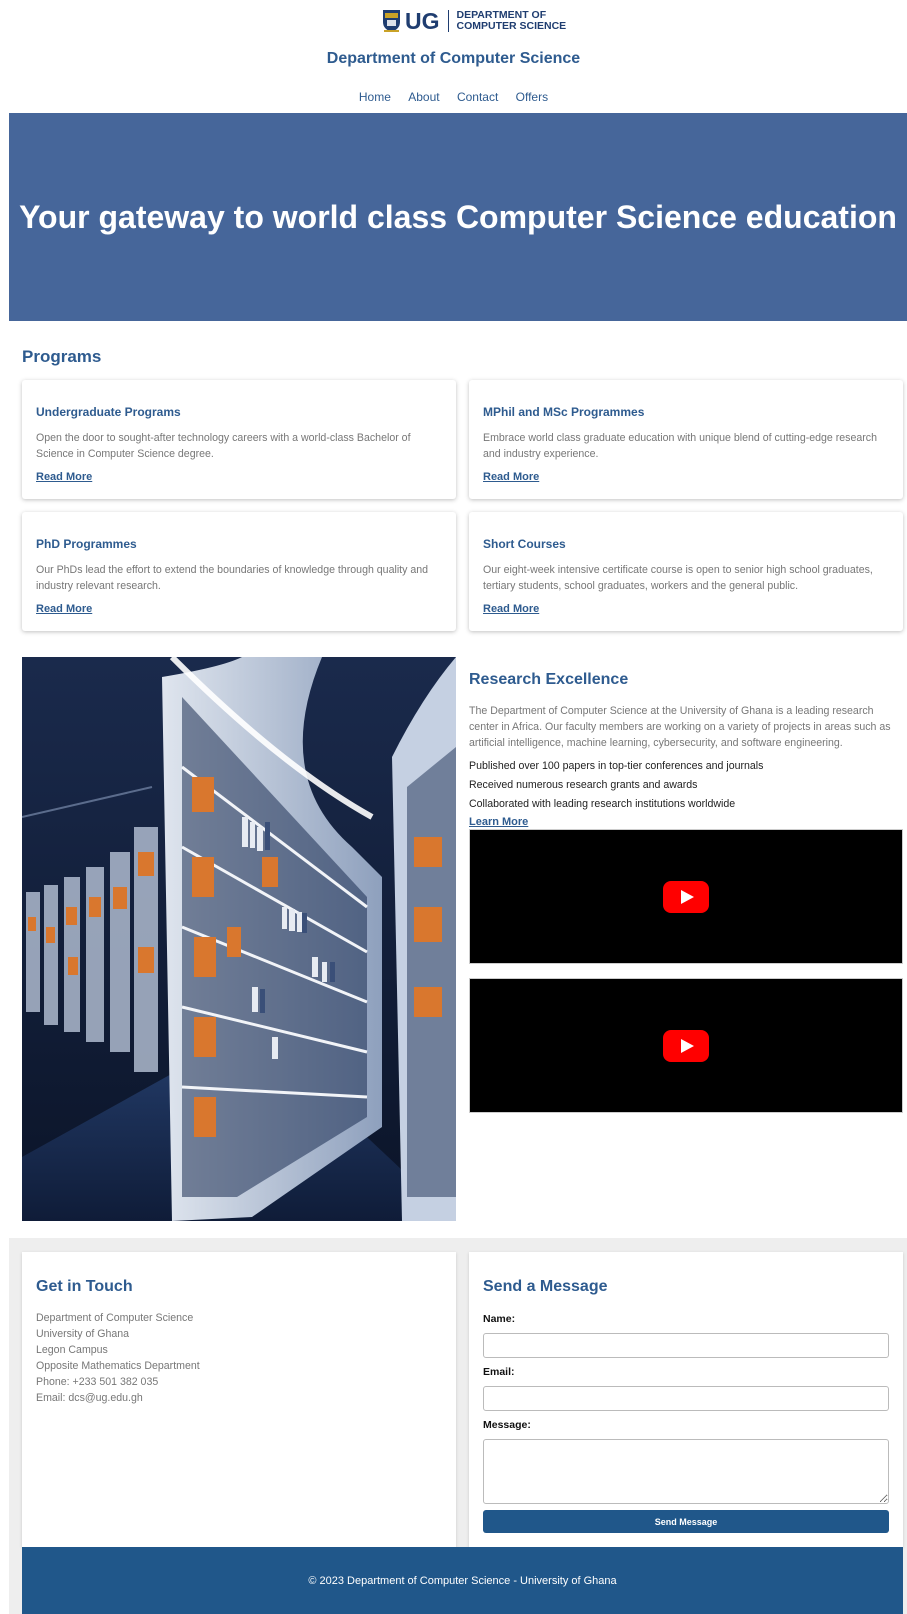  I want to click on logo-dept-text: DEPARTMENT OF COMPUTER SCIENCE, so click(512, 21).